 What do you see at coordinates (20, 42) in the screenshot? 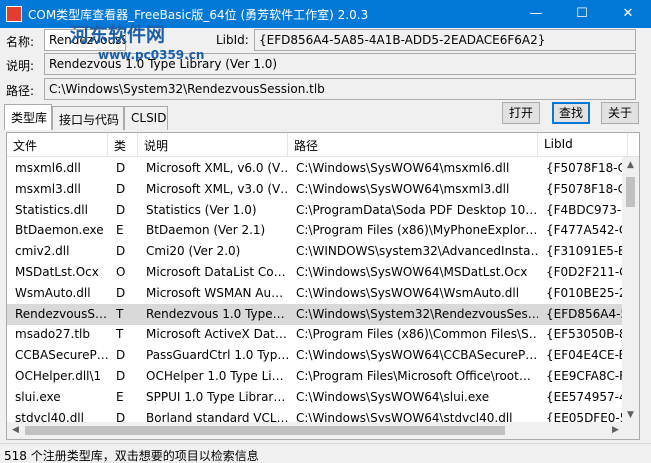
I see `name-label: 名称:` at bounding box center [20, 42].